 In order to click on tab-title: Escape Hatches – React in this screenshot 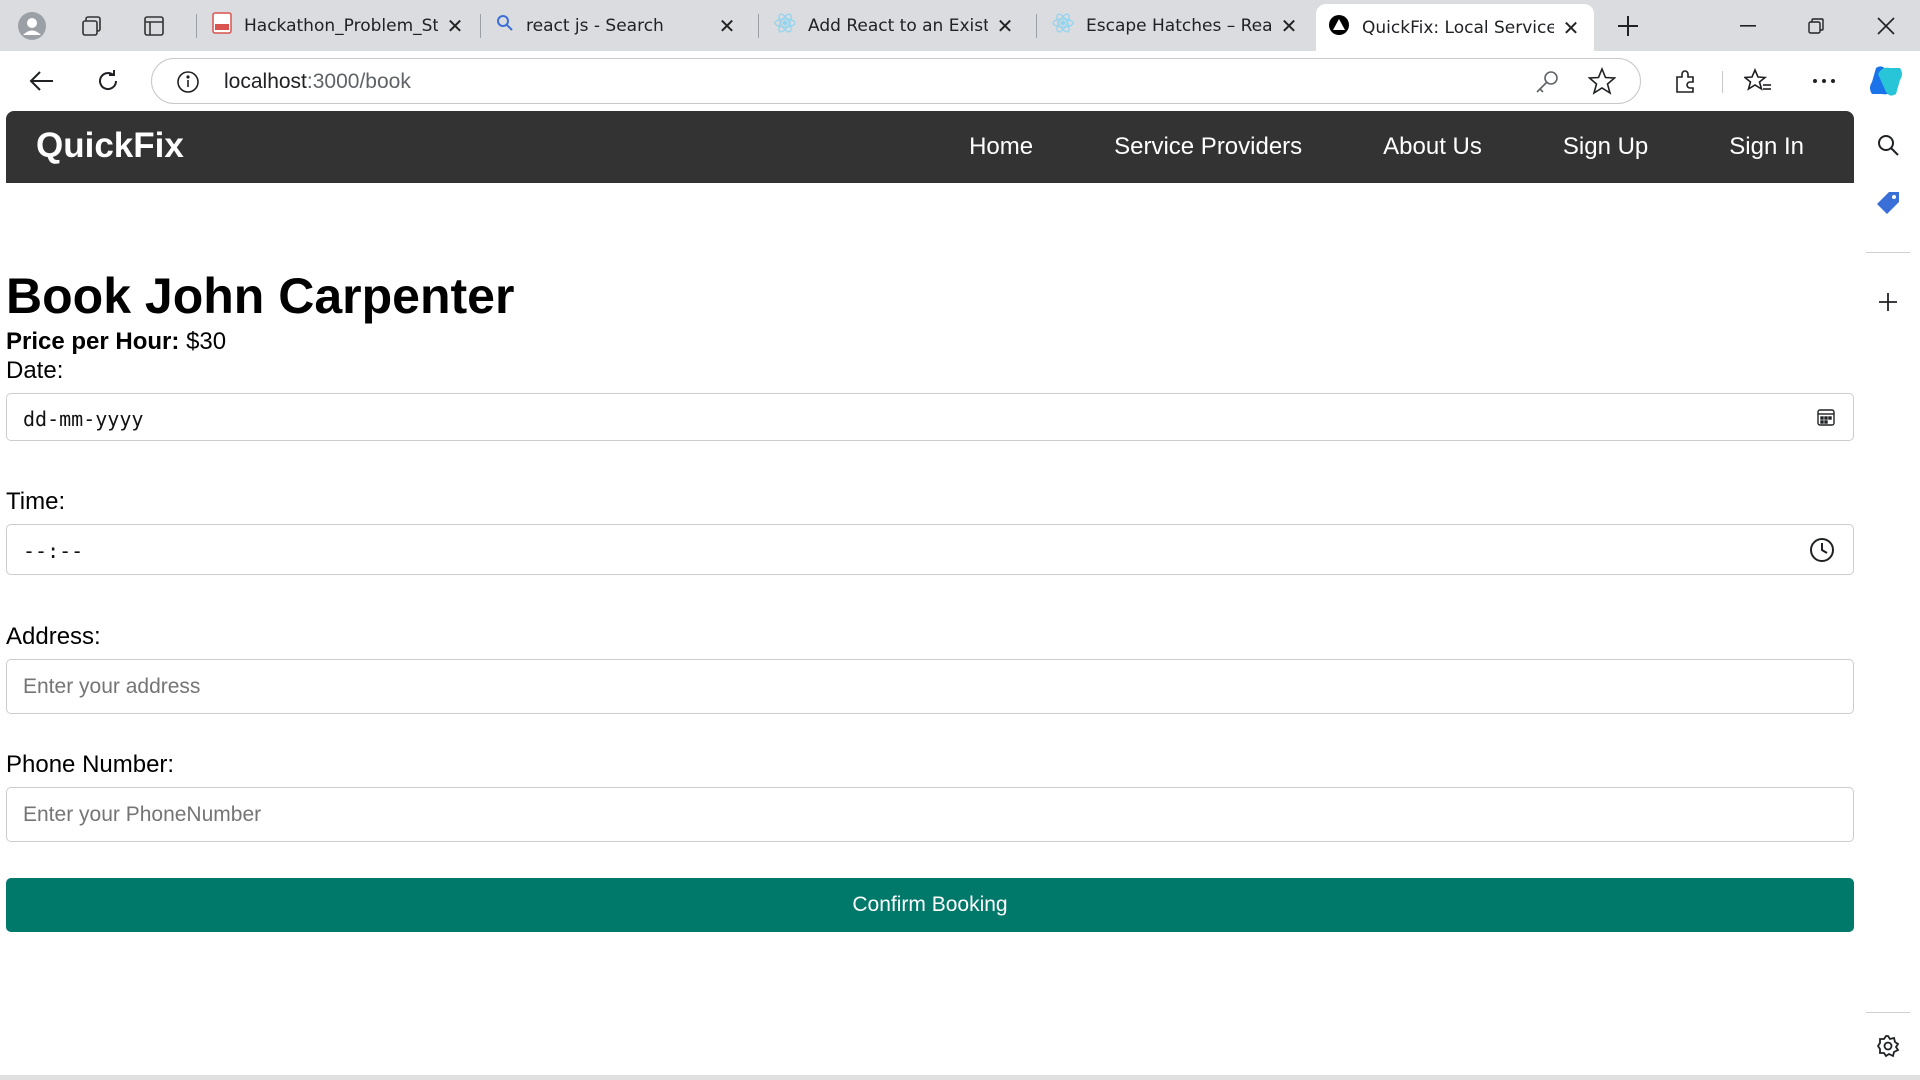, I will do `click(1179, 25)`.